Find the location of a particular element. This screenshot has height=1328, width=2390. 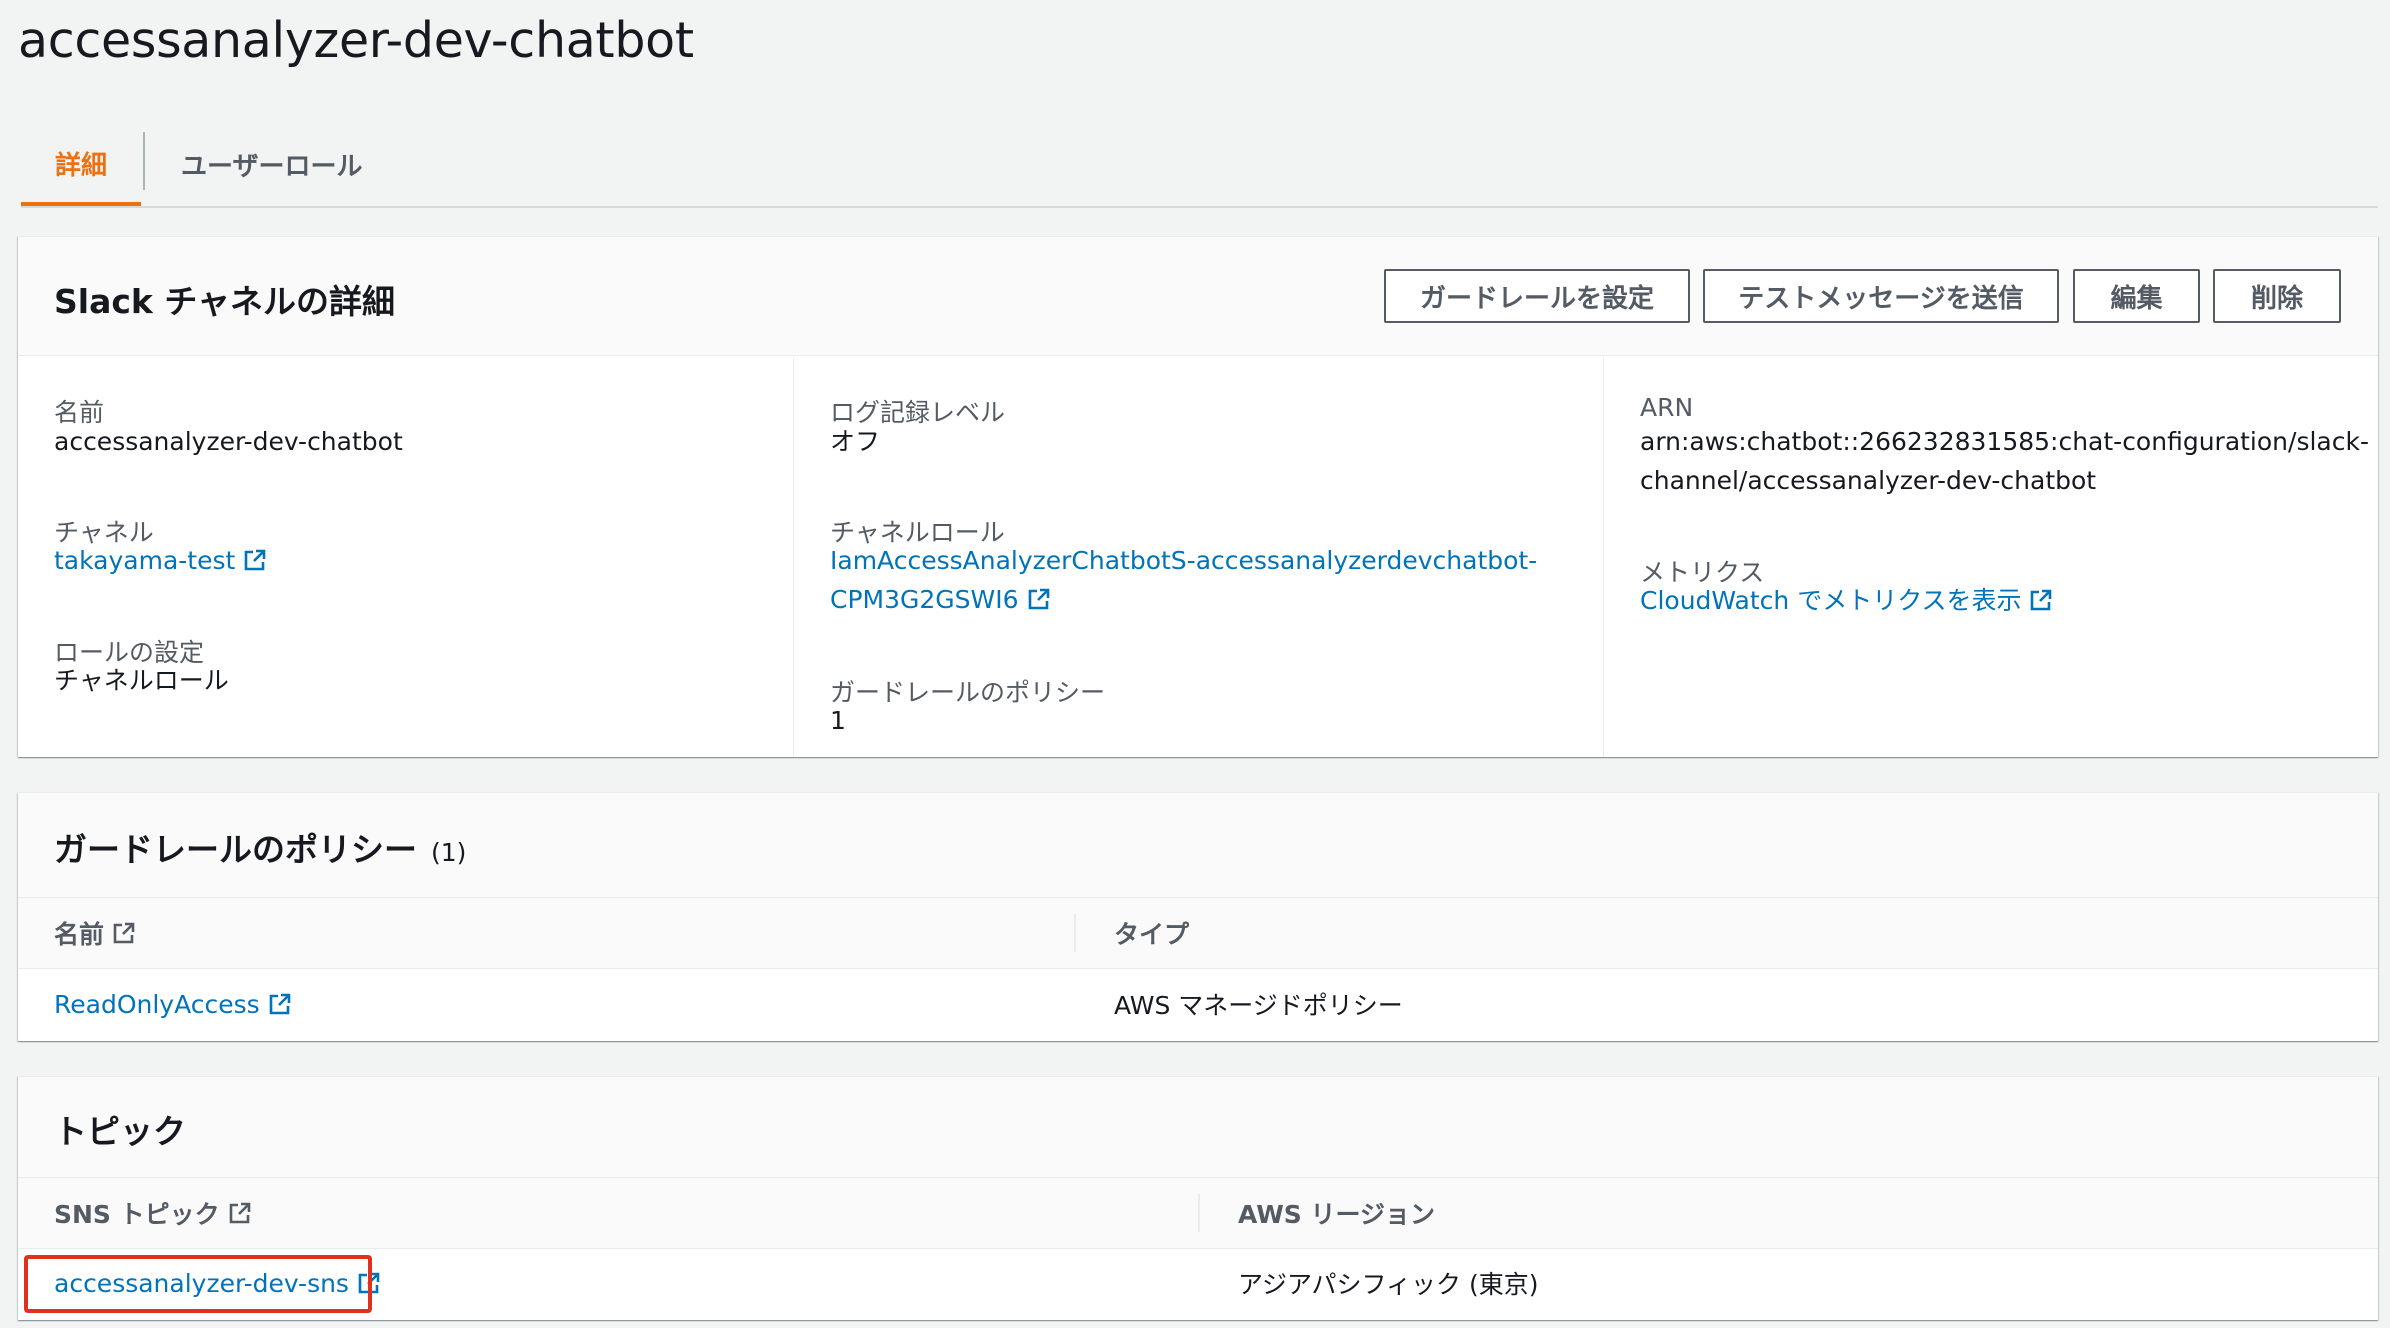

tab-details: 詳細 is located at coordinates (81, 165).